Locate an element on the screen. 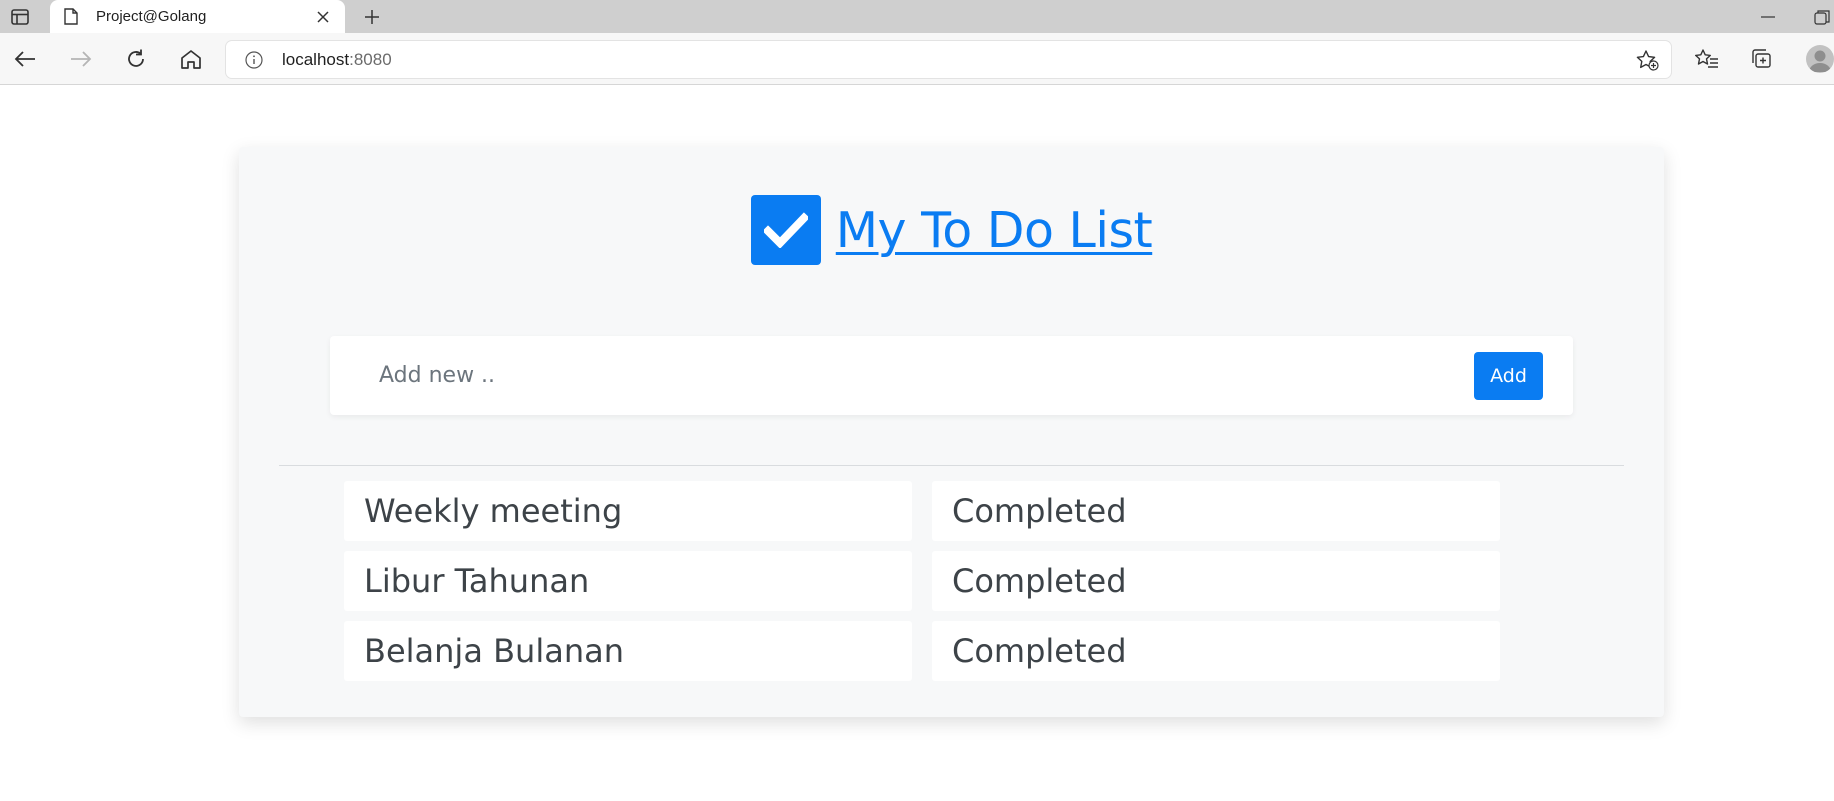  add-todo-form: Add is located at coordinates (951, 375).